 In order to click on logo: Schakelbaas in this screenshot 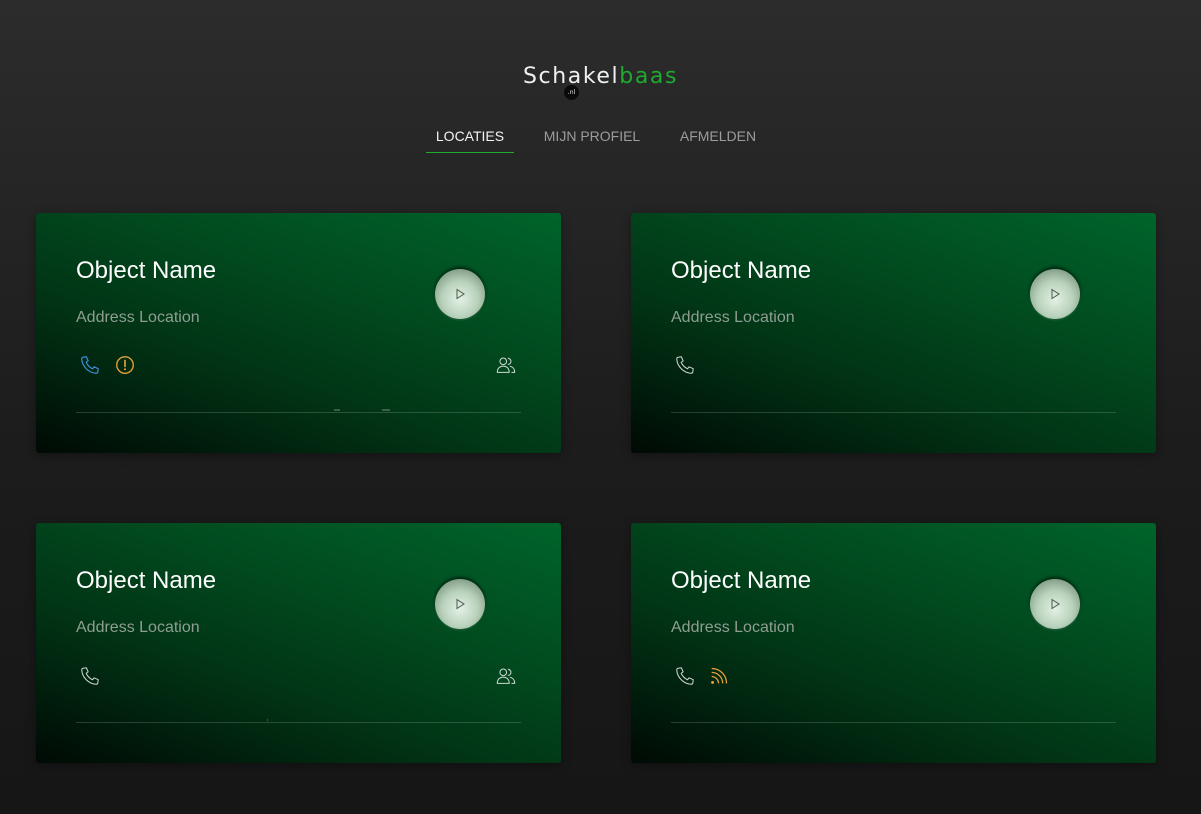, I will do `click(600, 76)`.